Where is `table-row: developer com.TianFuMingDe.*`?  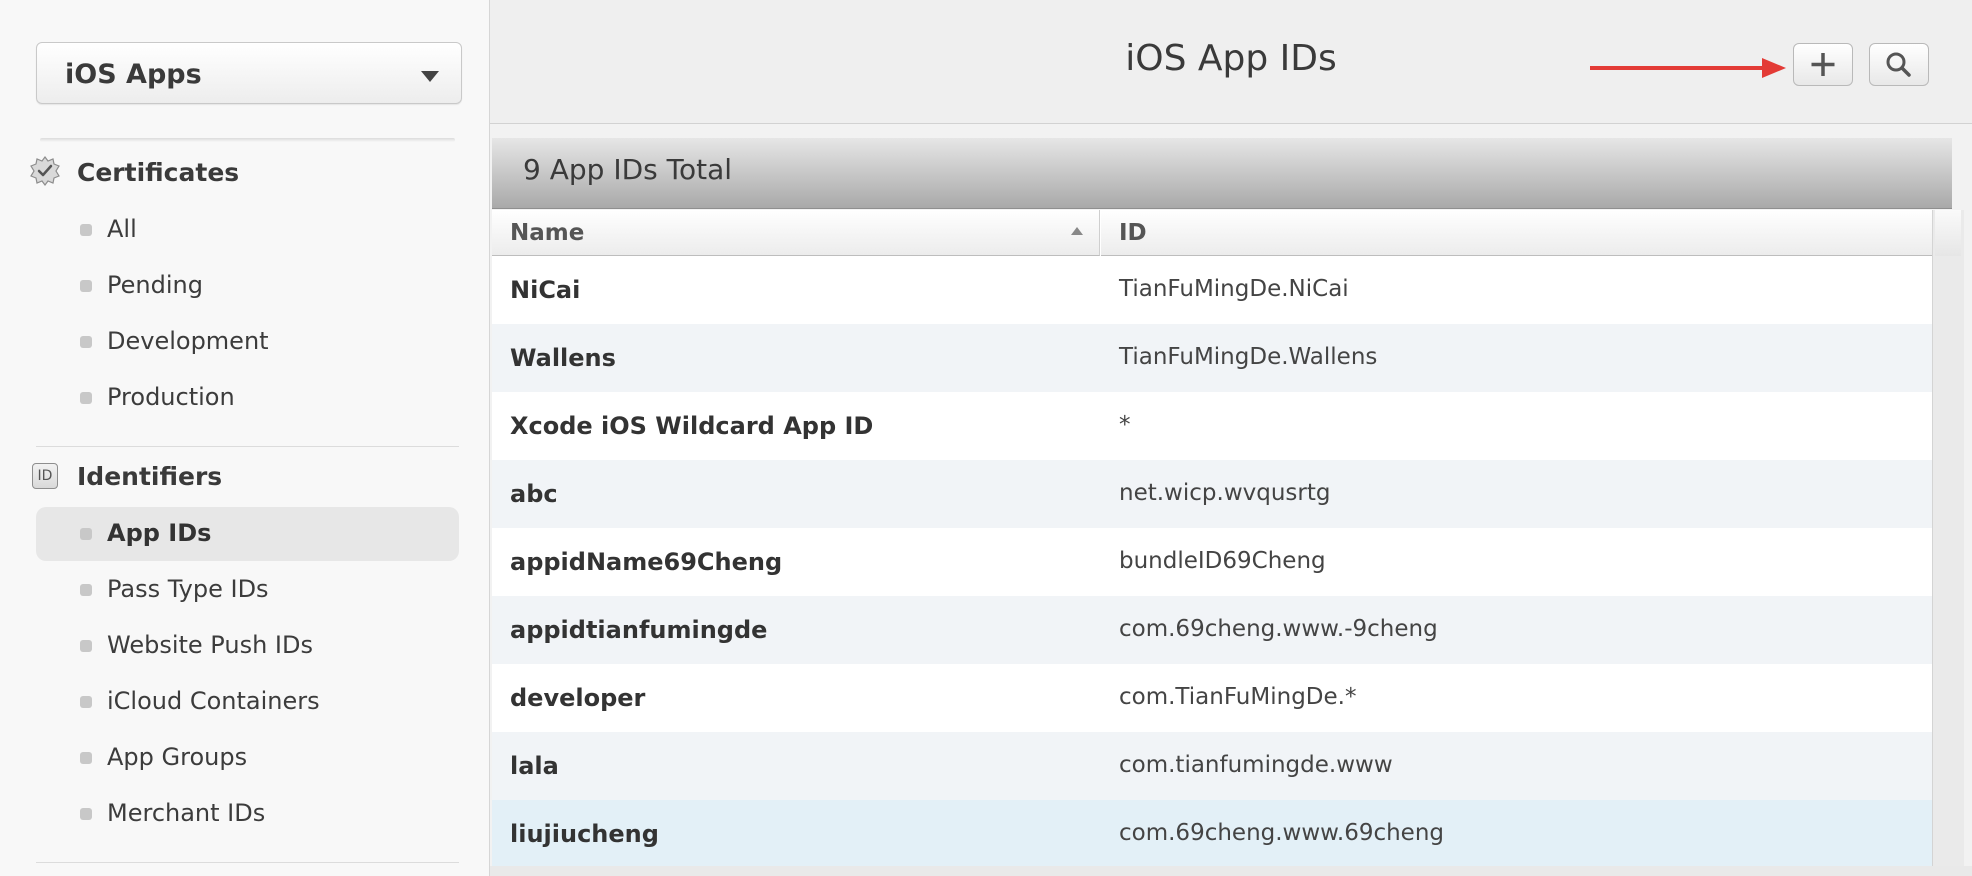 table-row: developer com.TianFuMingDe.* is located at coordinates (1212, 698).